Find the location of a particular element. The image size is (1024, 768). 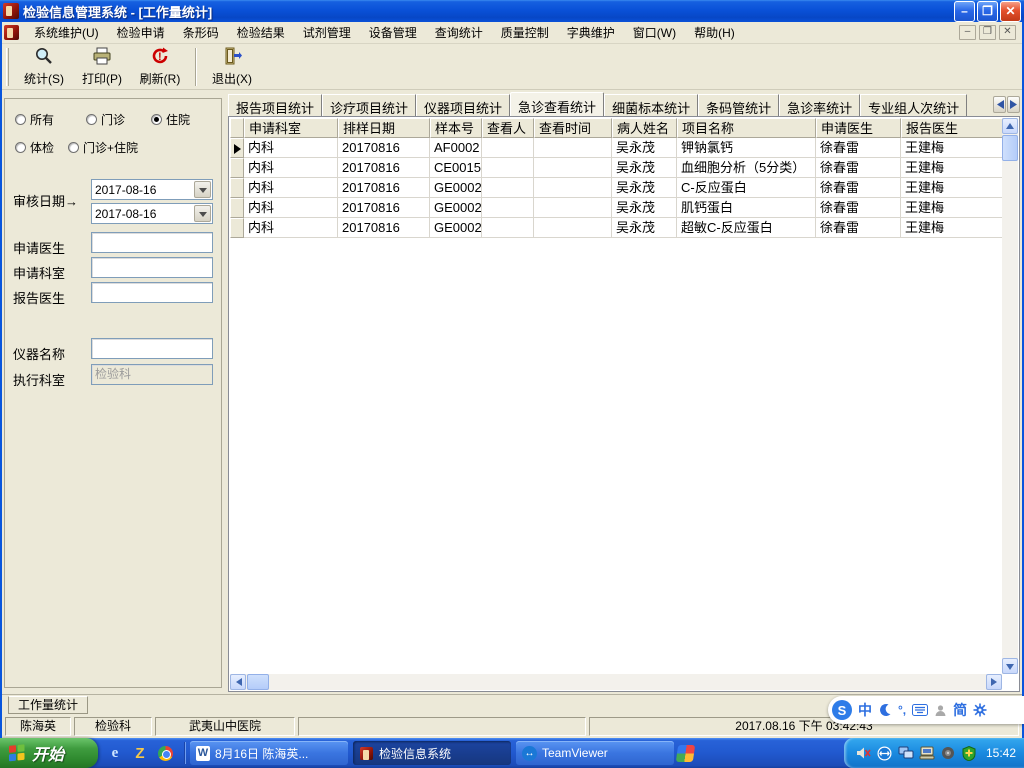

mdi-minimize-button: – is located at coordinates (967, 32).